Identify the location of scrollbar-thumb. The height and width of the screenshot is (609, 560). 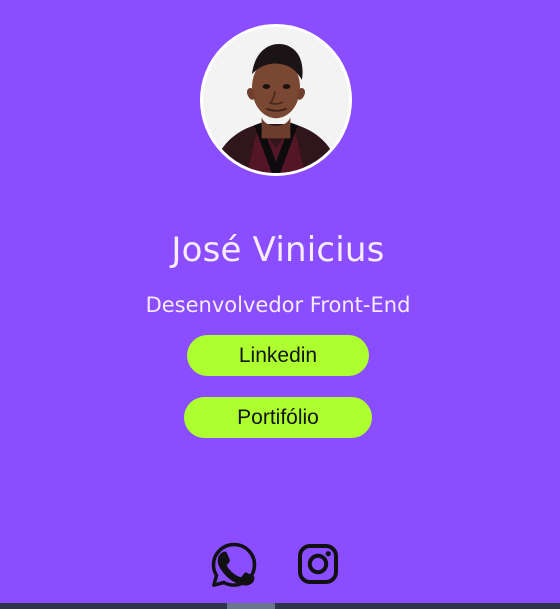
(251, 606).